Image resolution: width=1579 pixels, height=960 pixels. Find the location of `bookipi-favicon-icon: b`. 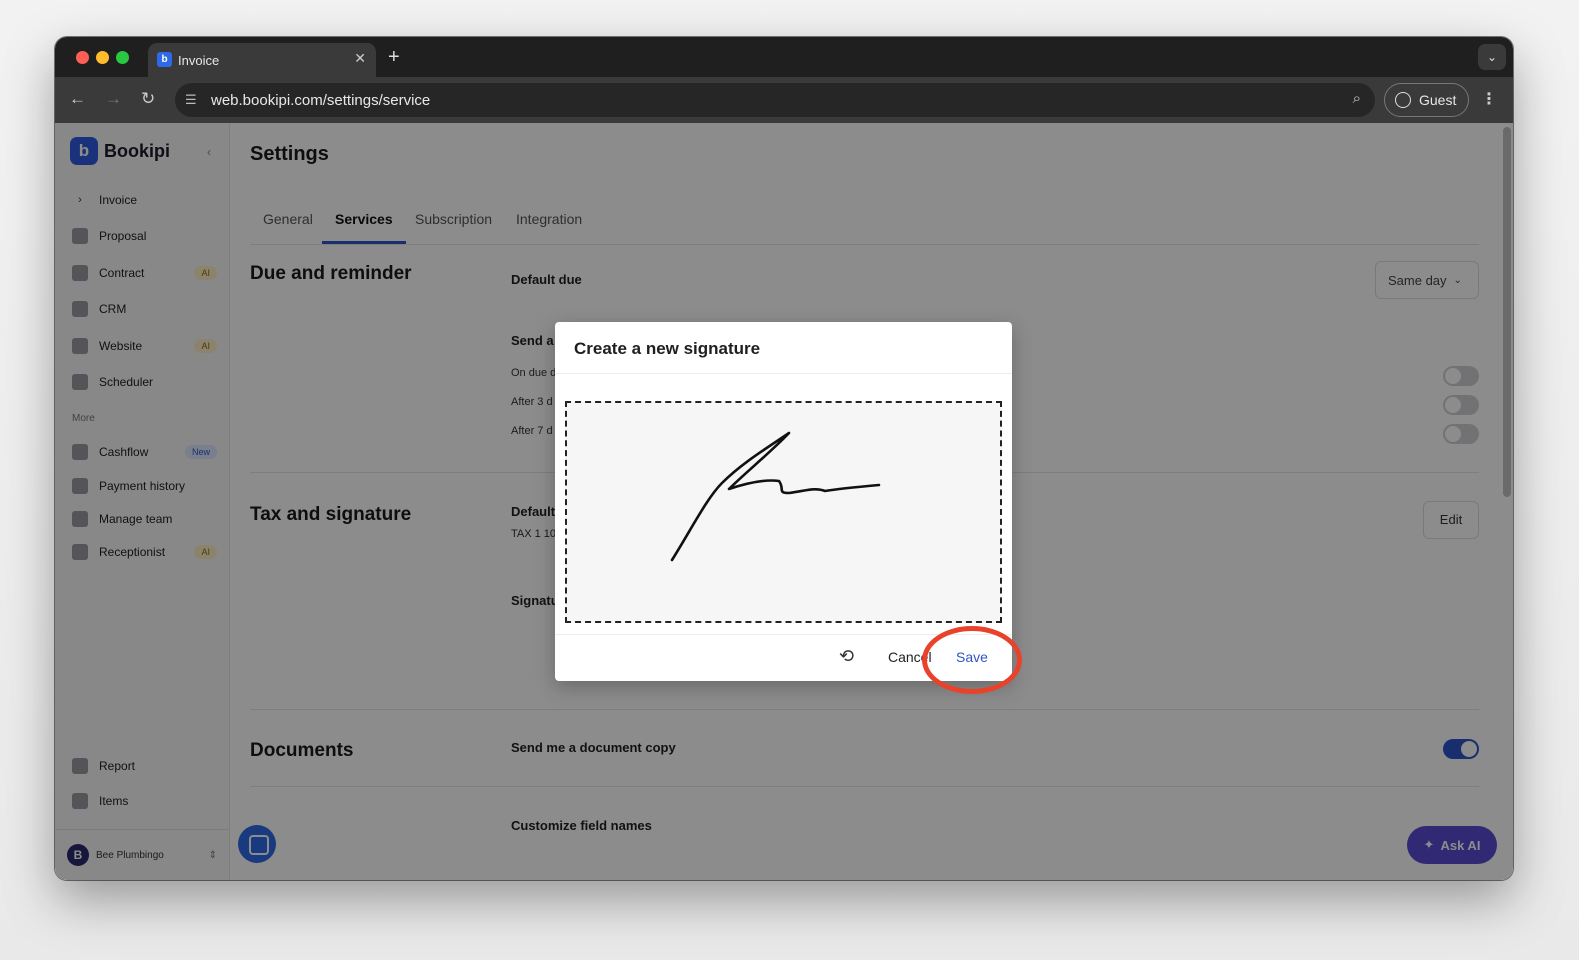

bookipi-favicon-icon: b is located at coordinates (164, 59).